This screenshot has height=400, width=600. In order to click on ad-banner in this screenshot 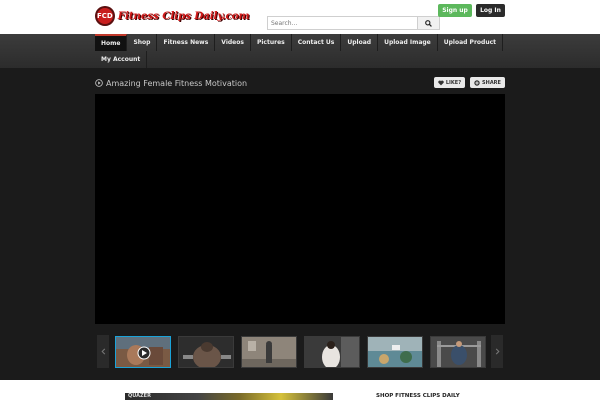, I will do `click(229, 396)`.